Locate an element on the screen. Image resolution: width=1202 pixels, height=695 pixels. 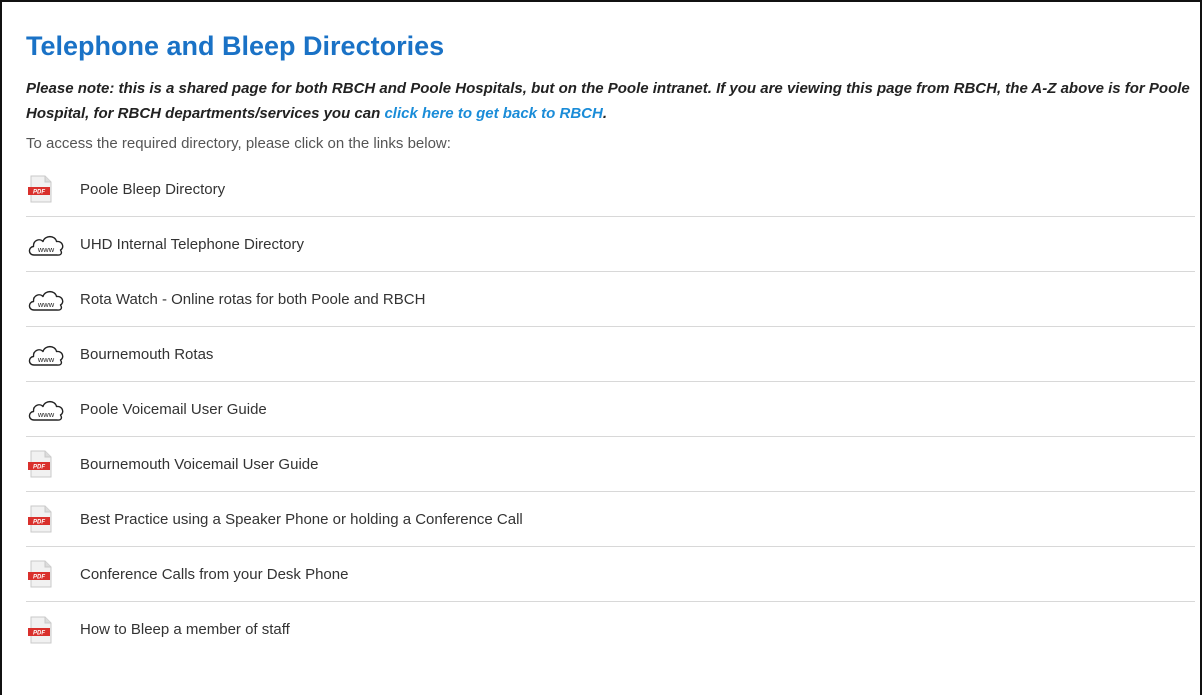
link-label: Bournemouth Voicemail User Guide is located at coordinates (199, 464).